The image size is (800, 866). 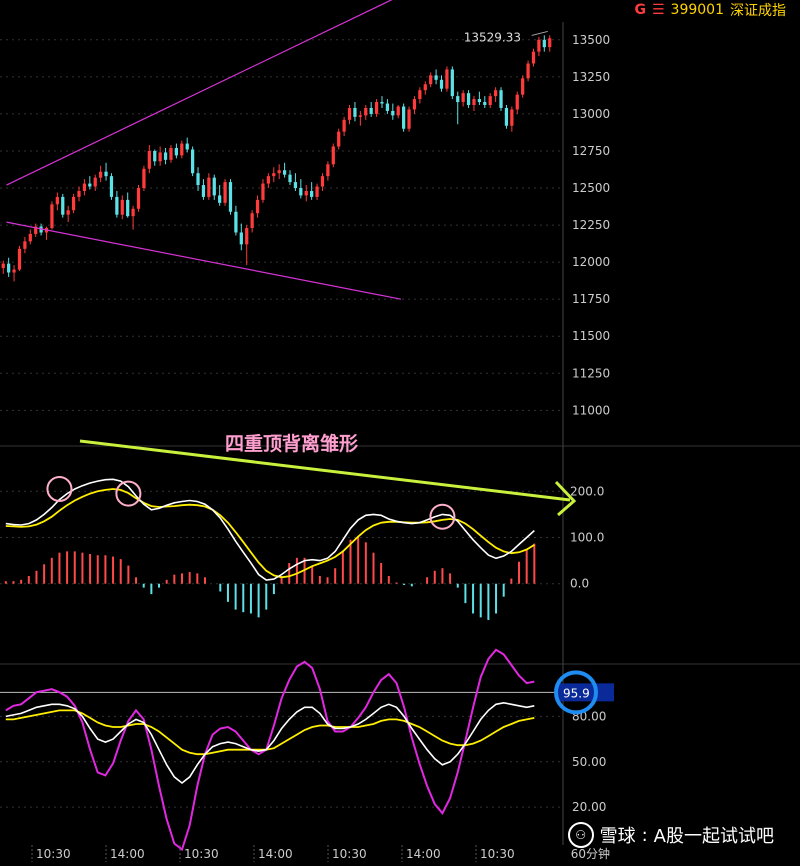 I want to click on macd-tick-label: 0.0, so click(x=579, y=584).